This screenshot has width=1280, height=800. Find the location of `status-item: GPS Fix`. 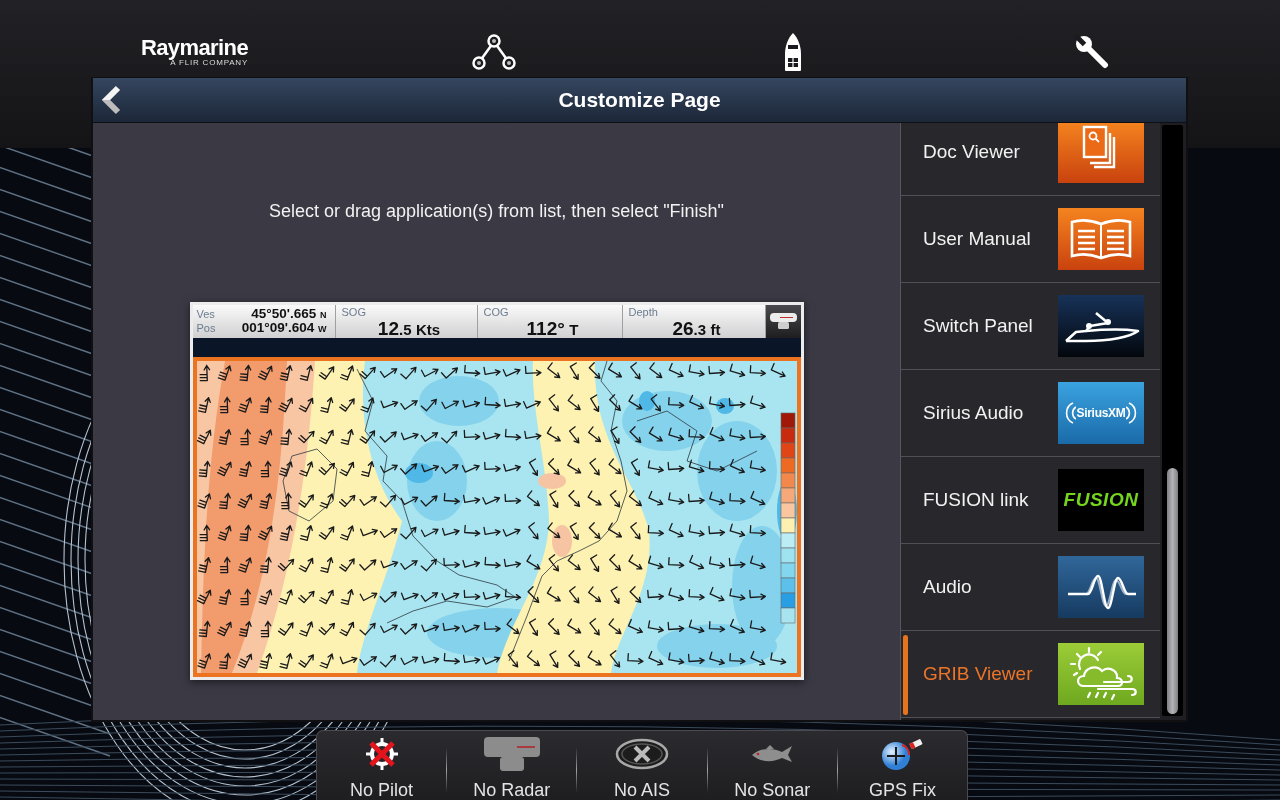

status-item: GPS Fix is located at coordinates (902, 765).